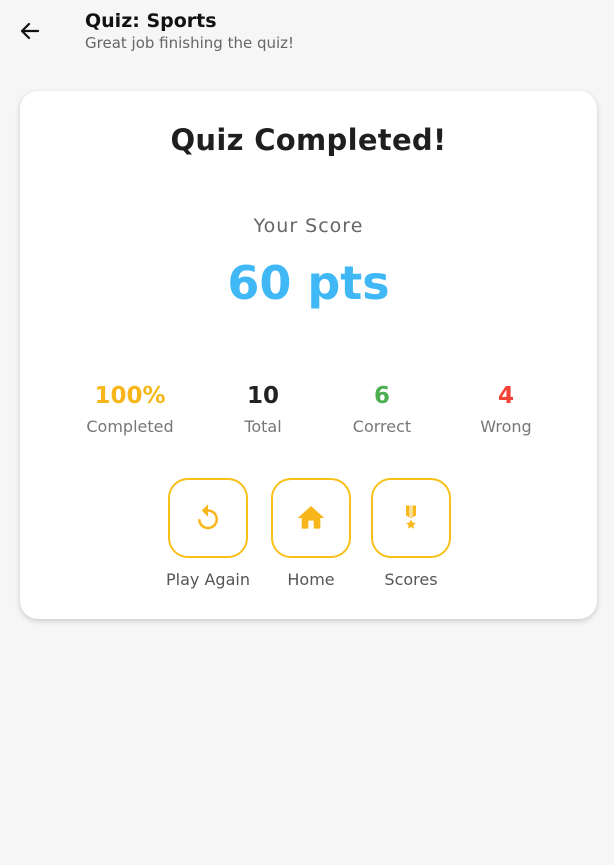  I want to click on back-button, so click(30, 31).